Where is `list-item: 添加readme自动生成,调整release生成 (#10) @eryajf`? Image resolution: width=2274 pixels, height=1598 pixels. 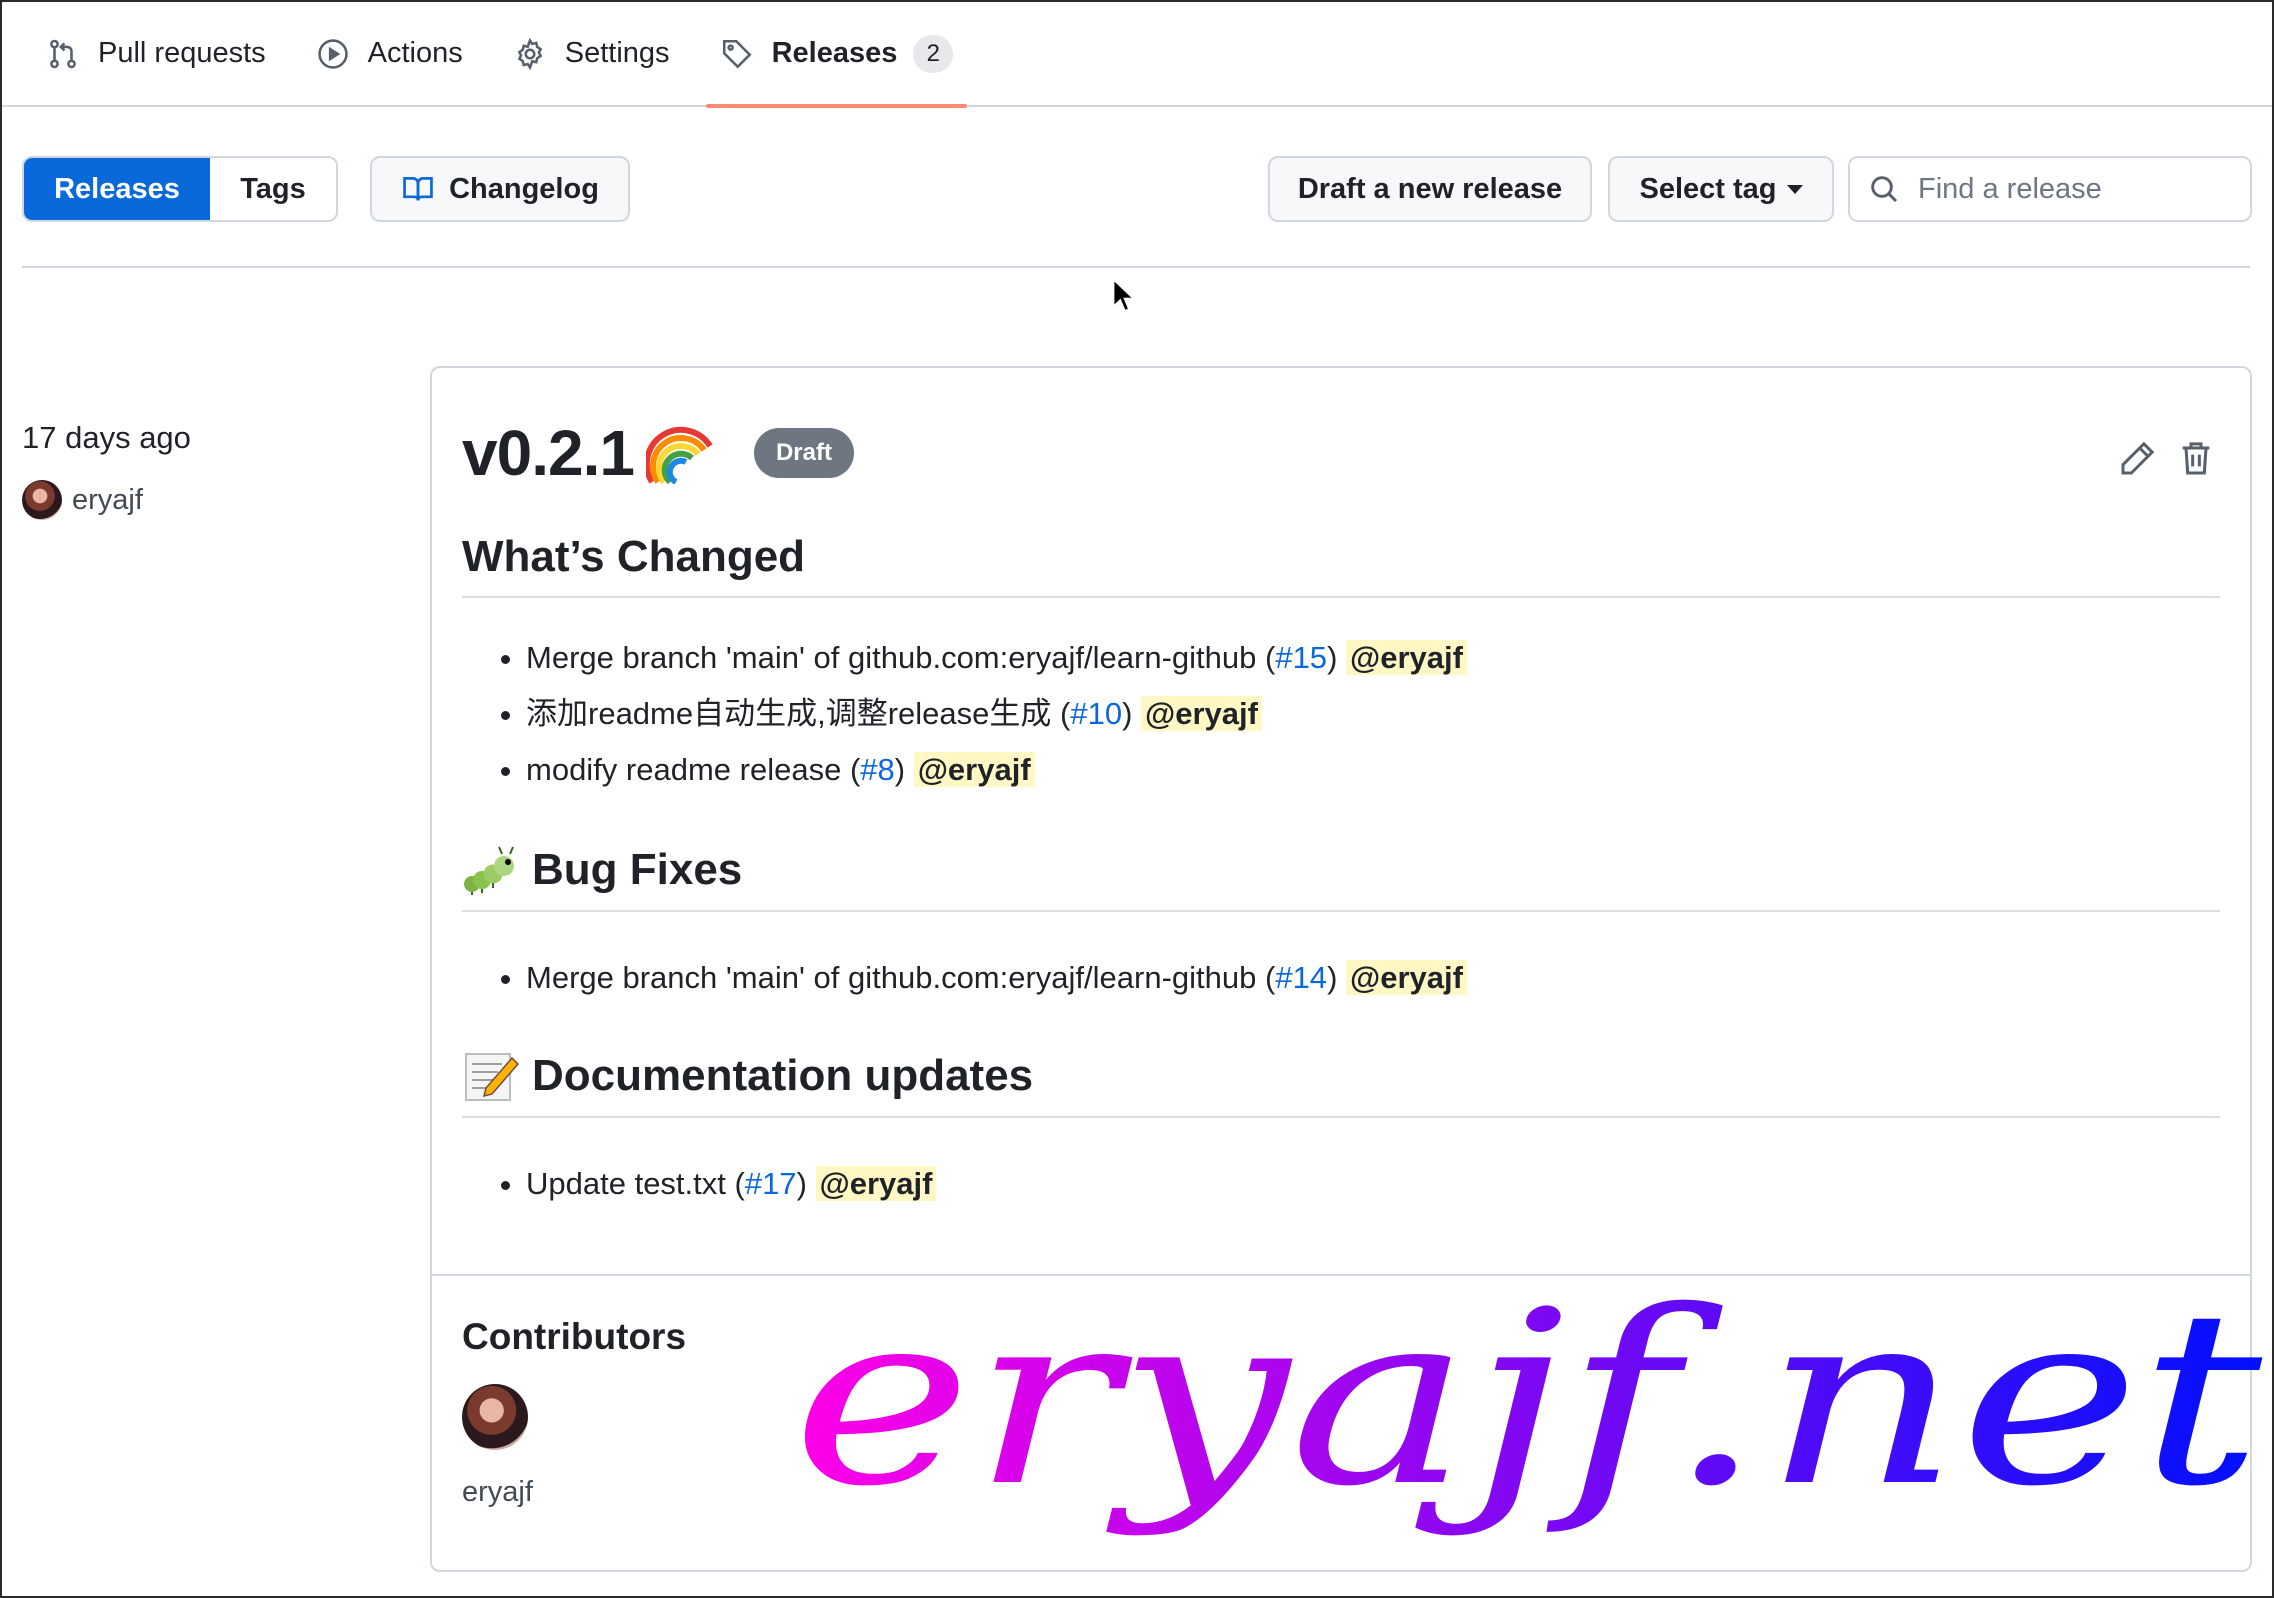 list-item: 添加readme自动生成,调整release生成 (#10) @eryajf is located at coordinates (996, 714).